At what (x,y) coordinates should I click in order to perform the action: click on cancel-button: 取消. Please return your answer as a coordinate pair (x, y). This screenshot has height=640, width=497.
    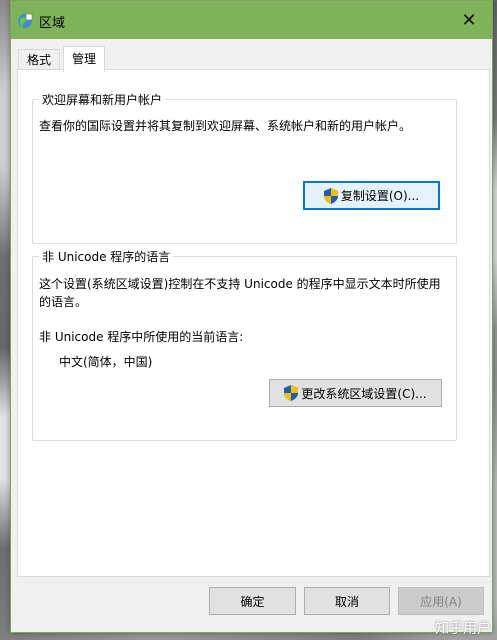
    Looking at the image, I should click on (347, 601).